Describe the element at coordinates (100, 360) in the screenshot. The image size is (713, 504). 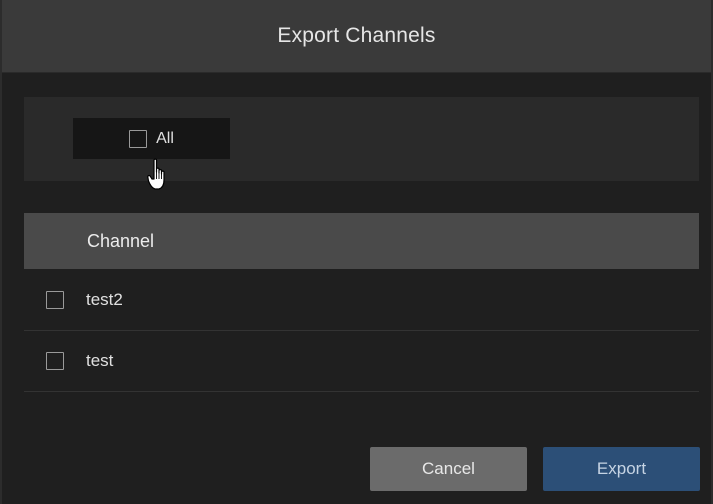
I see `channel-name: test` at that location.